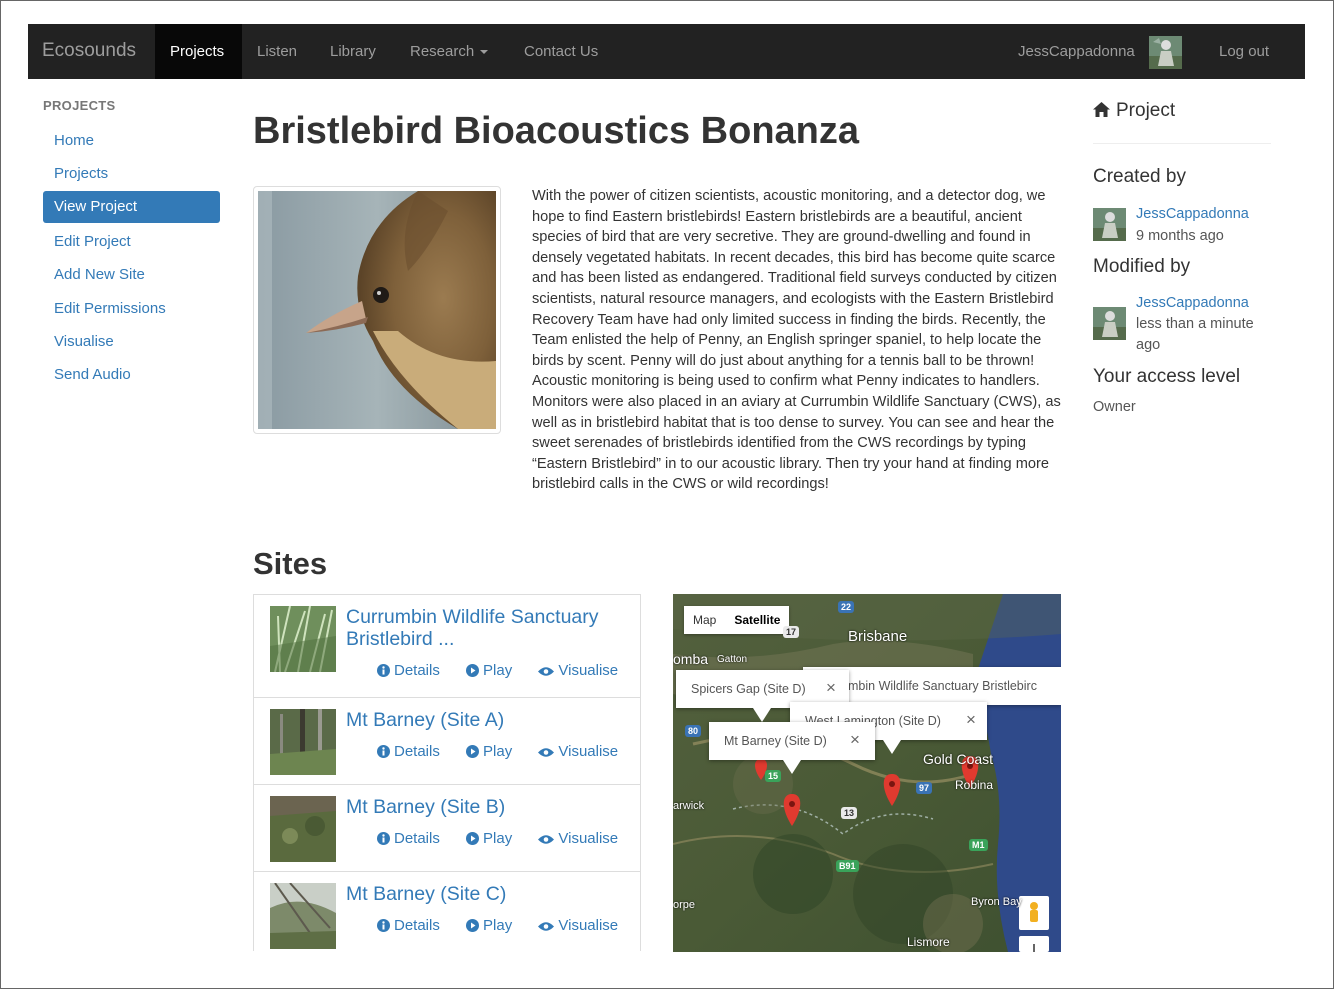  Describe the element at coordinates (1165, 52) in the screenshot. I see `user-avatar` at that location.